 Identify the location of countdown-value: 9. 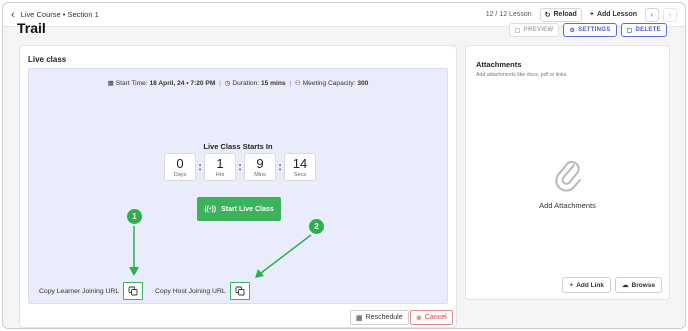
(260, 163).